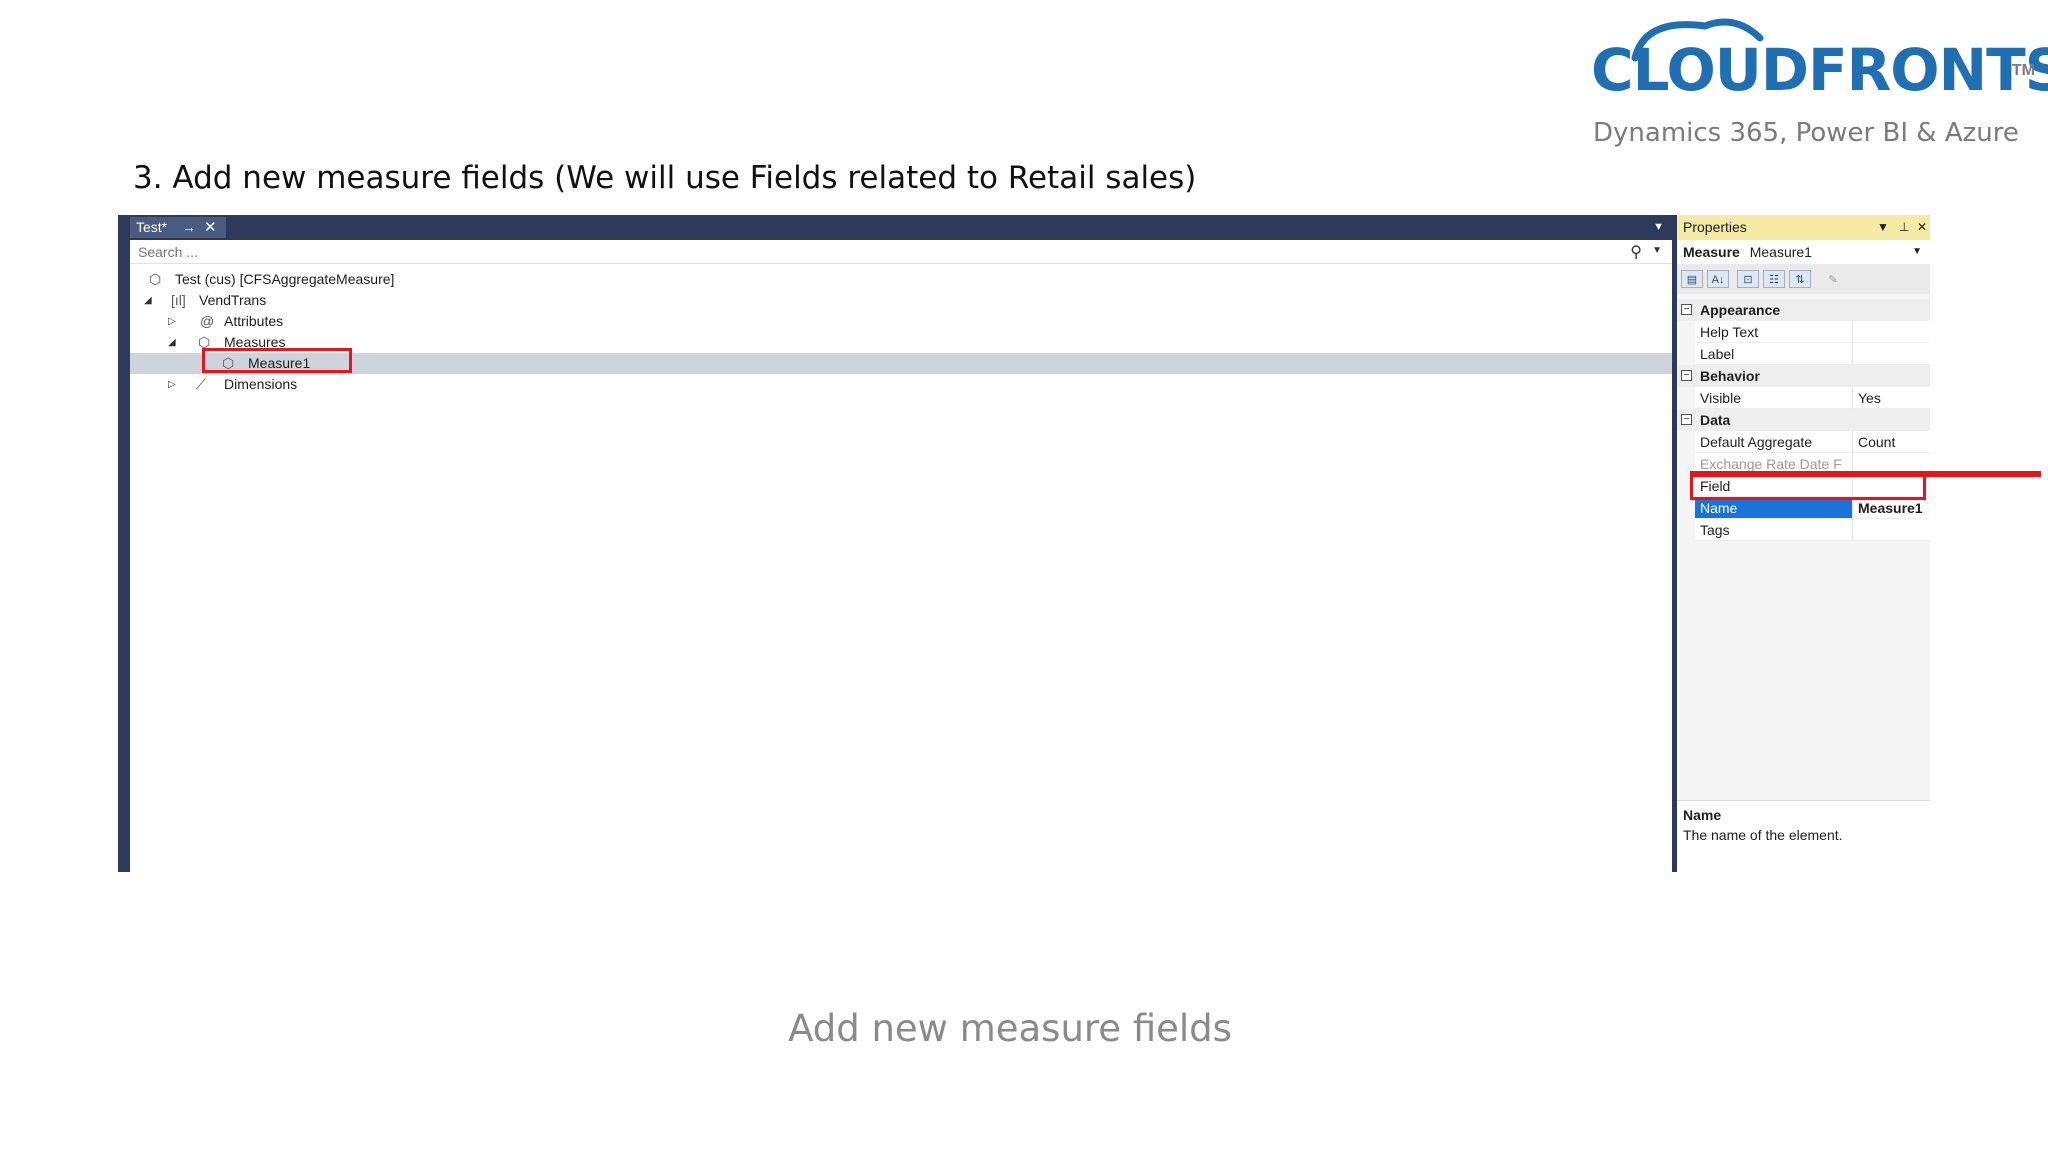 This screenshot has height=1152, width=2048. I want to click on search-bar: ⚲ ▼, so click(901, 252).